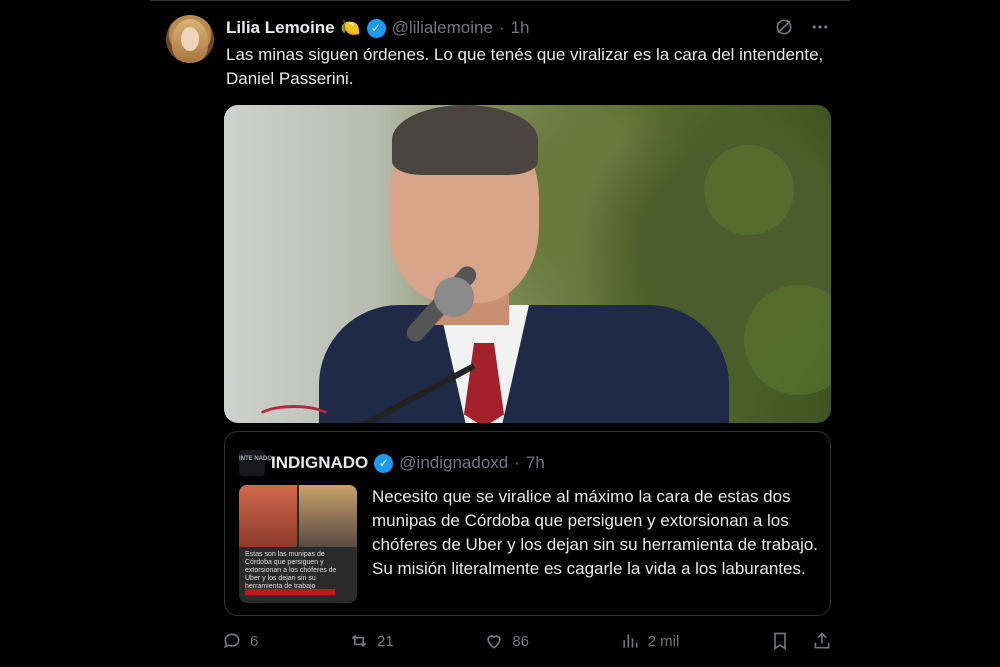 This screenshot has width=1000, height=667. What do you see at coordinates (268, 516) in the screenshot?
I see `thumbnail-photo-left` at bounding box center [268, 516].